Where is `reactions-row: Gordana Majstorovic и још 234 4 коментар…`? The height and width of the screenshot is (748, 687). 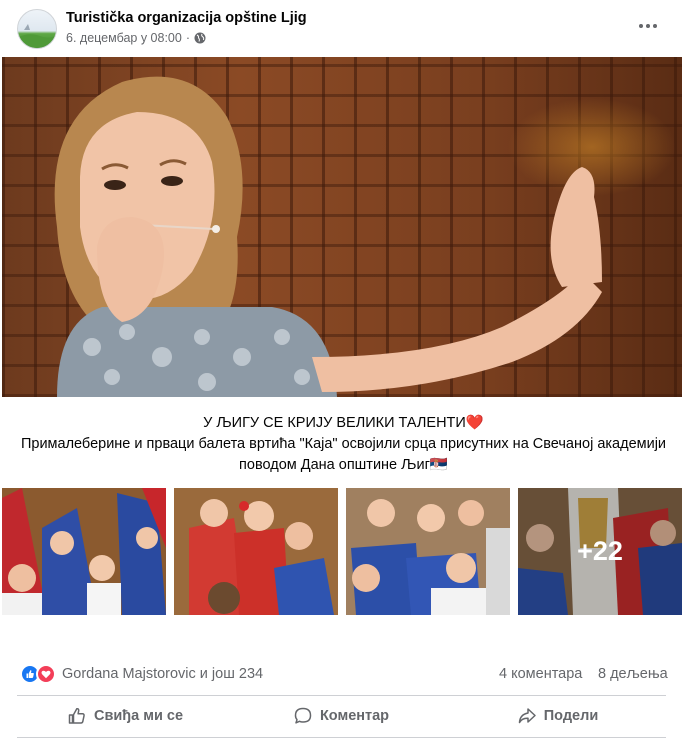
reactions-row: Gordana Majstorovic и још 234 4 коментар… is located at coordinates (343, 675).